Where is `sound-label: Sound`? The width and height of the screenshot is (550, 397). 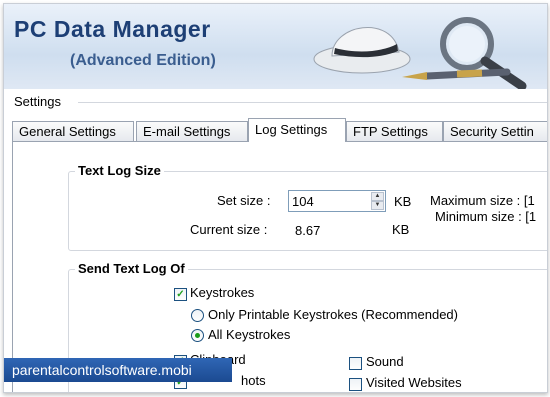
sound-label: Sound is located at coordinates (385, 361).